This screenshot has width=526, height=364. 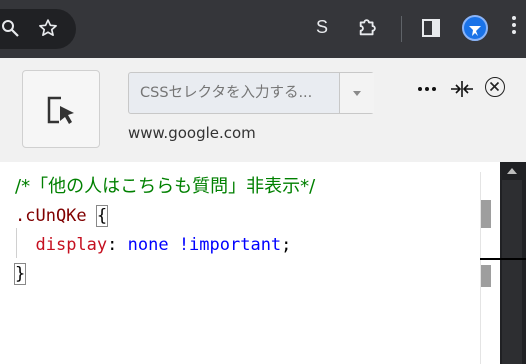 I want to click on close-circle-icon, so click(x=495, y=87).